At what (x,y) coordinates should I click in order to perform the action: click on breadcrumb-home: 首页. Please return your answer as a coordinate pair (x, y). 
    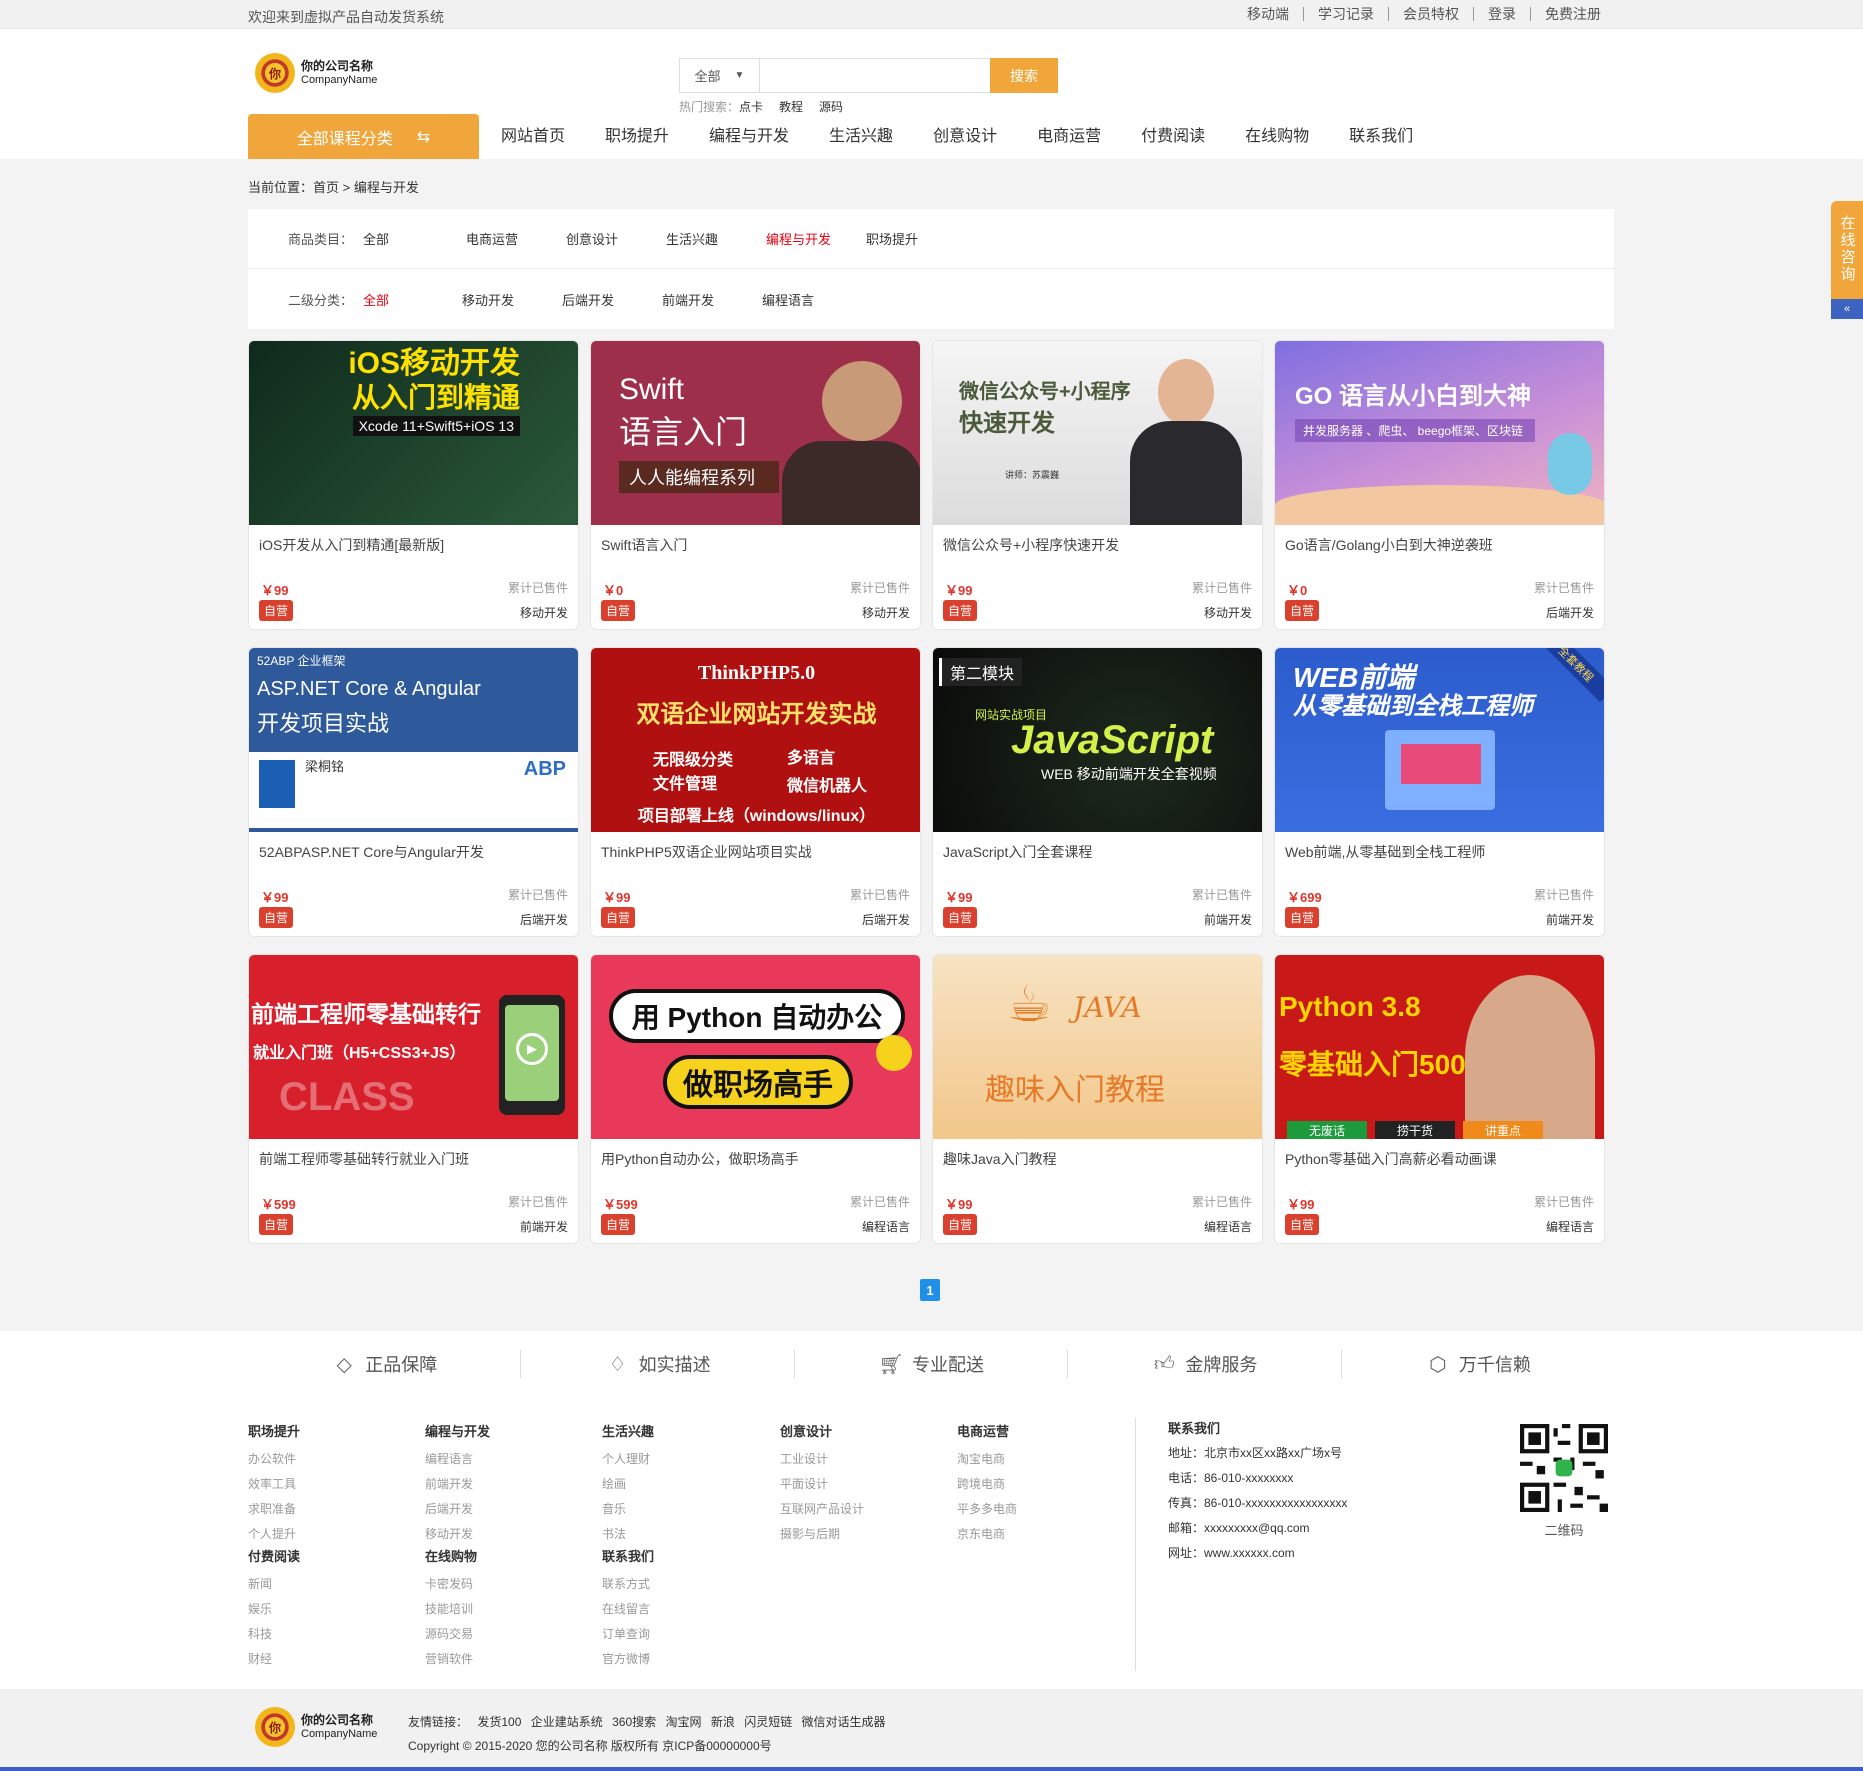
    Looking at the image, I should click on (326, 187).